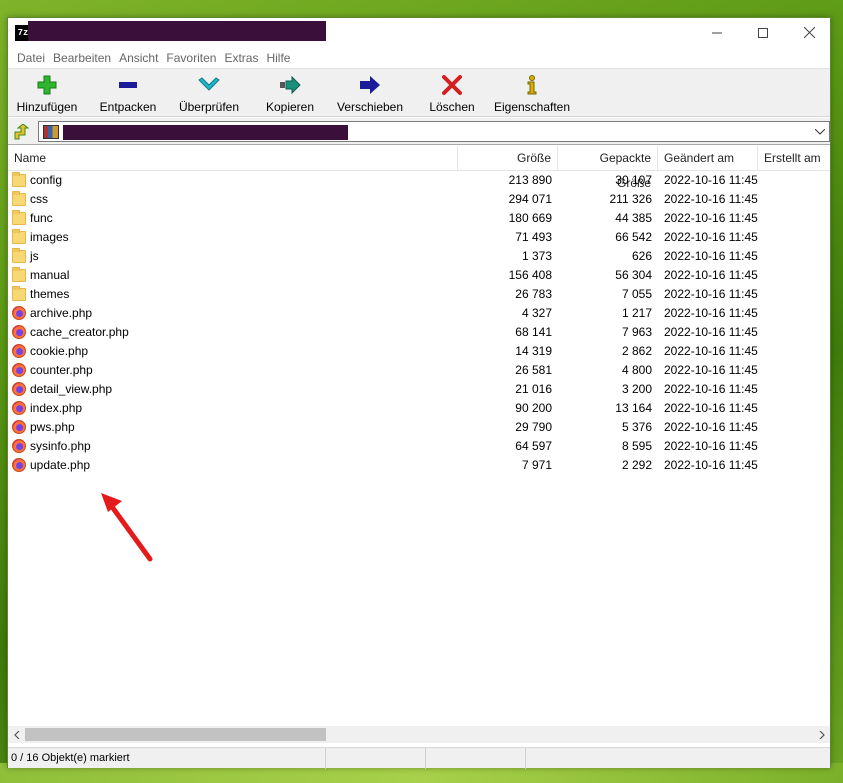 The image size is (843, 783). Describe the element at coordinates (79, 332) in the screenshot. I see `file-name: cache_creator.php` at that location.